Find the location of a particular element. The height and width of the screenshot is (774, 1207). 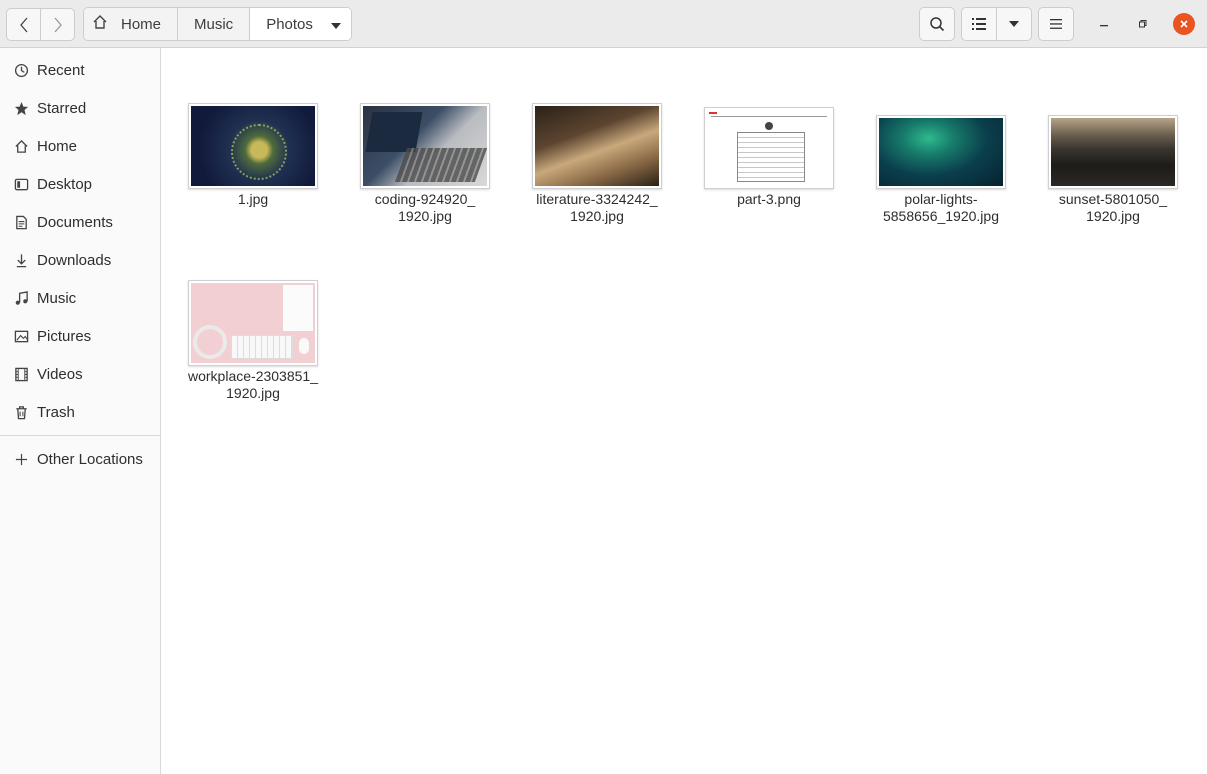

sidebar-item-documents: Documents is located at coordinates (80, 222).